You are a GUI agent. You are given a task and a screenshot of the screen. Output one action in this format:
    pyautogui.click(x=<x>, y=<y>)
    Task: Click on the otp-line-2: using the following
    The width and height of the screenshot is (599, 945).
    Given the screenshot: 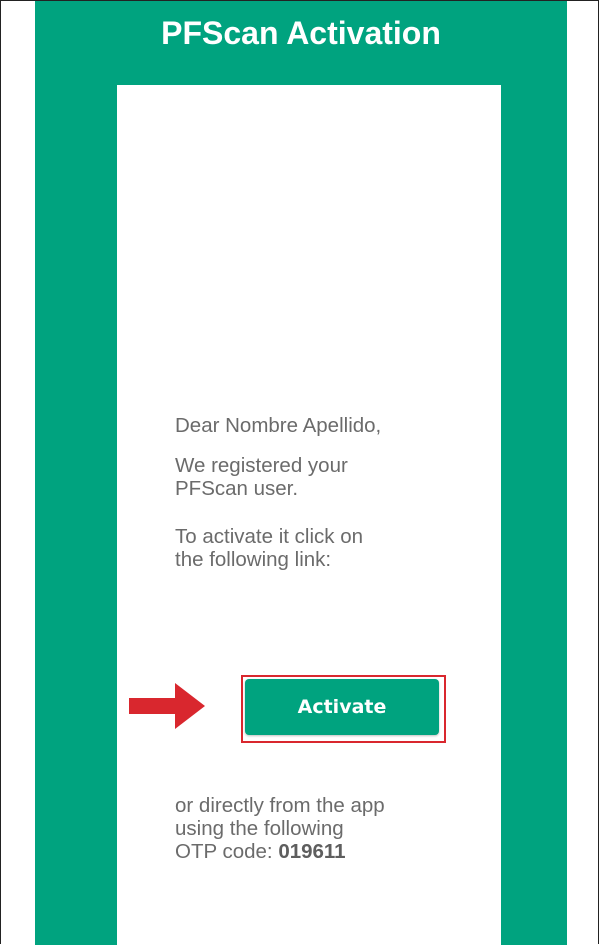 What is the action you would take?
    pyautogui.click(x=259, y=828)
    